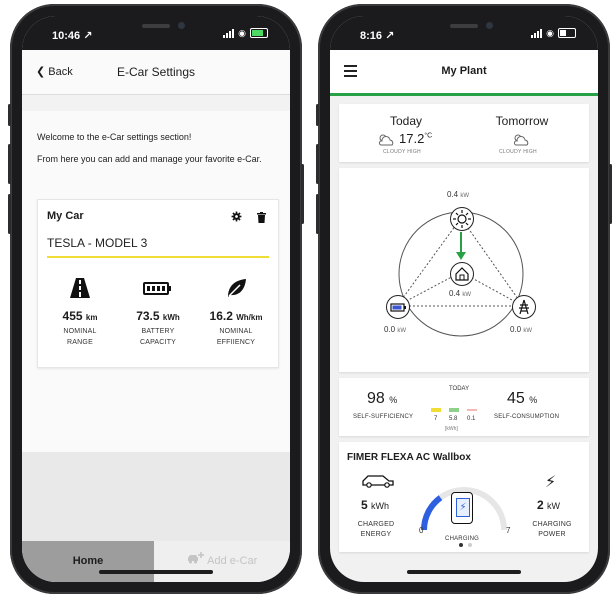  Describe the element at coordinates (471, 419) in the screenshot. I see `bar-grid-value: 0.1` at that location.